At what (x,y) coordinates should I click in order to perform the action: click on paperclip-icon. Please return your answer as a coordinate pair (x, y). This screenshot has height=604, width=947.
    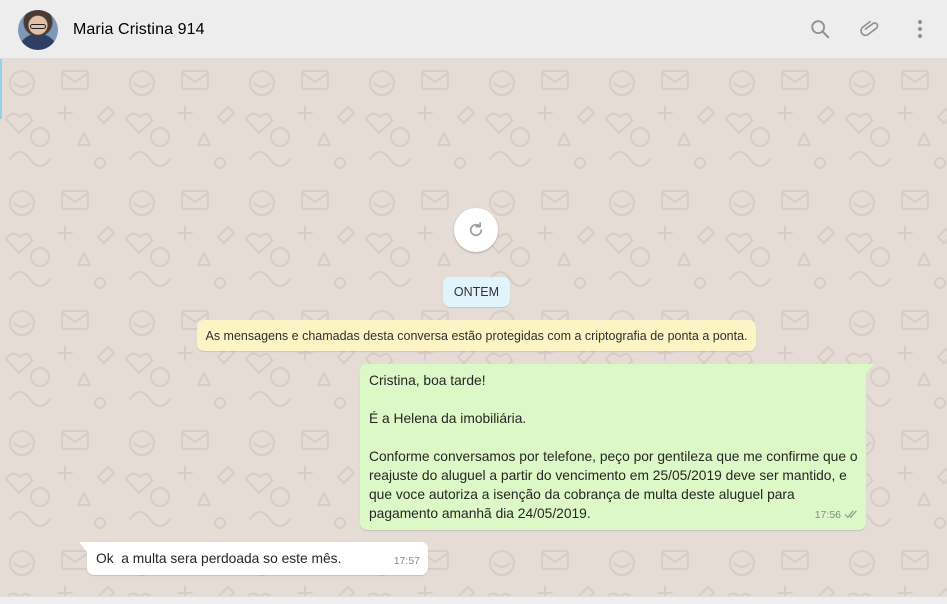
    Looking at the image, I should click on (870, 29).